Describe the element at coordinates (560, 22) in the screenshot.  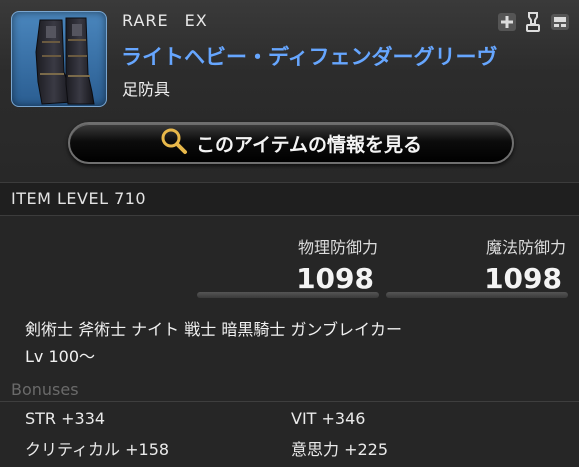
I see `dye-icon` at that location.